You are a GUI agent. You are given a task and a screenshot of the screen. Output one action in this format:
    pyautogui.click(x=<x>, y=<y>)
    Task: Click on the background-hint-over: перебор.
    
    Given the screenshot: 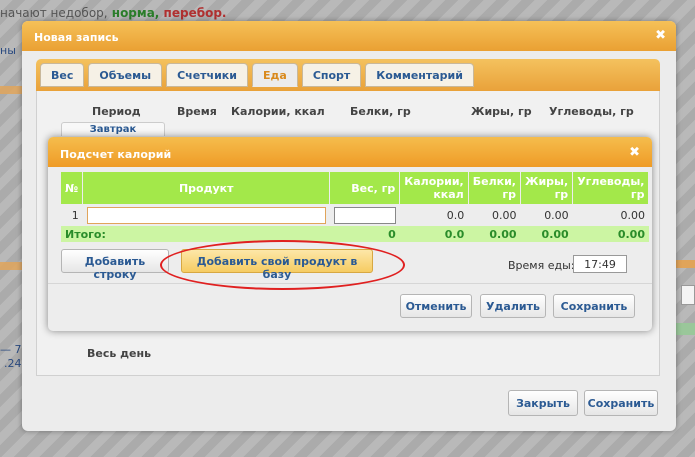 What is the action you would take?
    pyautogui.click(x=193, y=13)
    